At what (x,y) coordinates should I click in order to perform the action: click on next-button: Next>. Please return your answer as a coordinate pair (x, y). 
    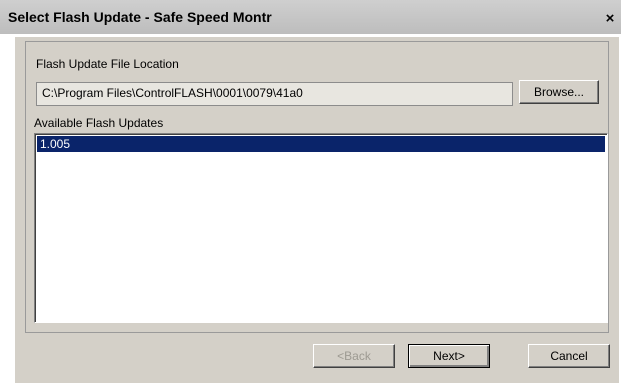
    Looking at the image, I should click on (449, 356).